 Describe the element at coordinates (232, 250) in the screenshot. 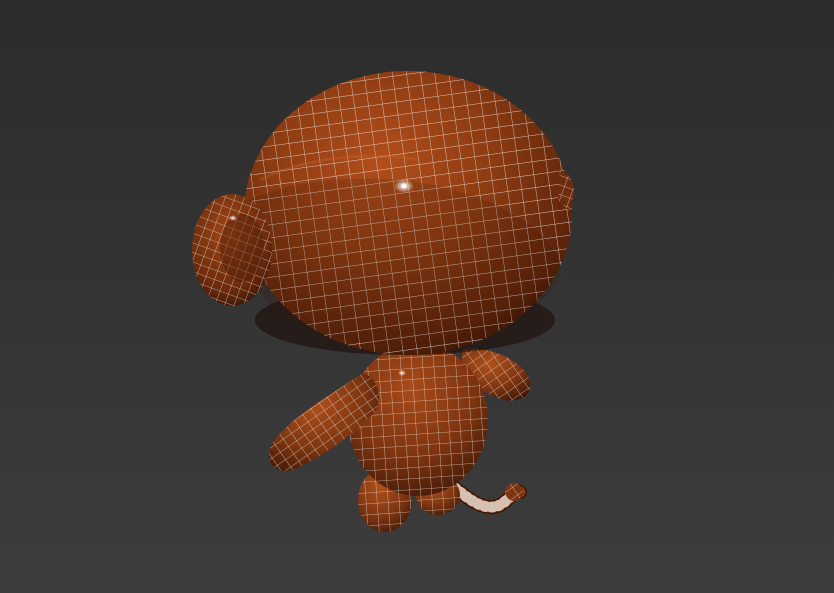

I see `ear-left-mesh` at that location.